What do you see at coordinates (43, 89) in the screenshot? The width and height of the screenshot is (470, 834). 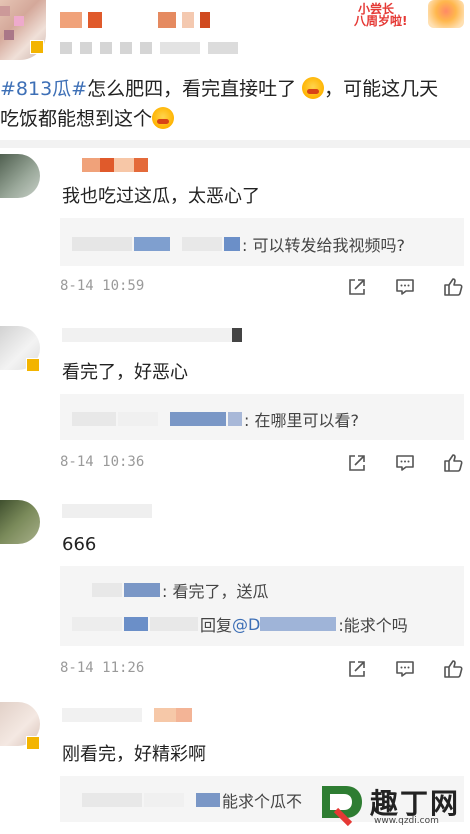 I see `post-hashtag: #813瓜#` at bounding box center [43, 89].